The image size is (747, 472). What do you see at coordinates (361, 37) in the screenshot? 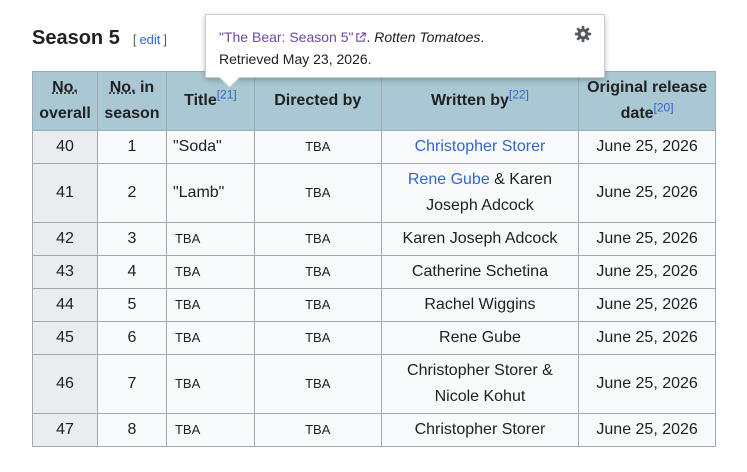
I see `external-link-icon` at bounding box center [361, 37].